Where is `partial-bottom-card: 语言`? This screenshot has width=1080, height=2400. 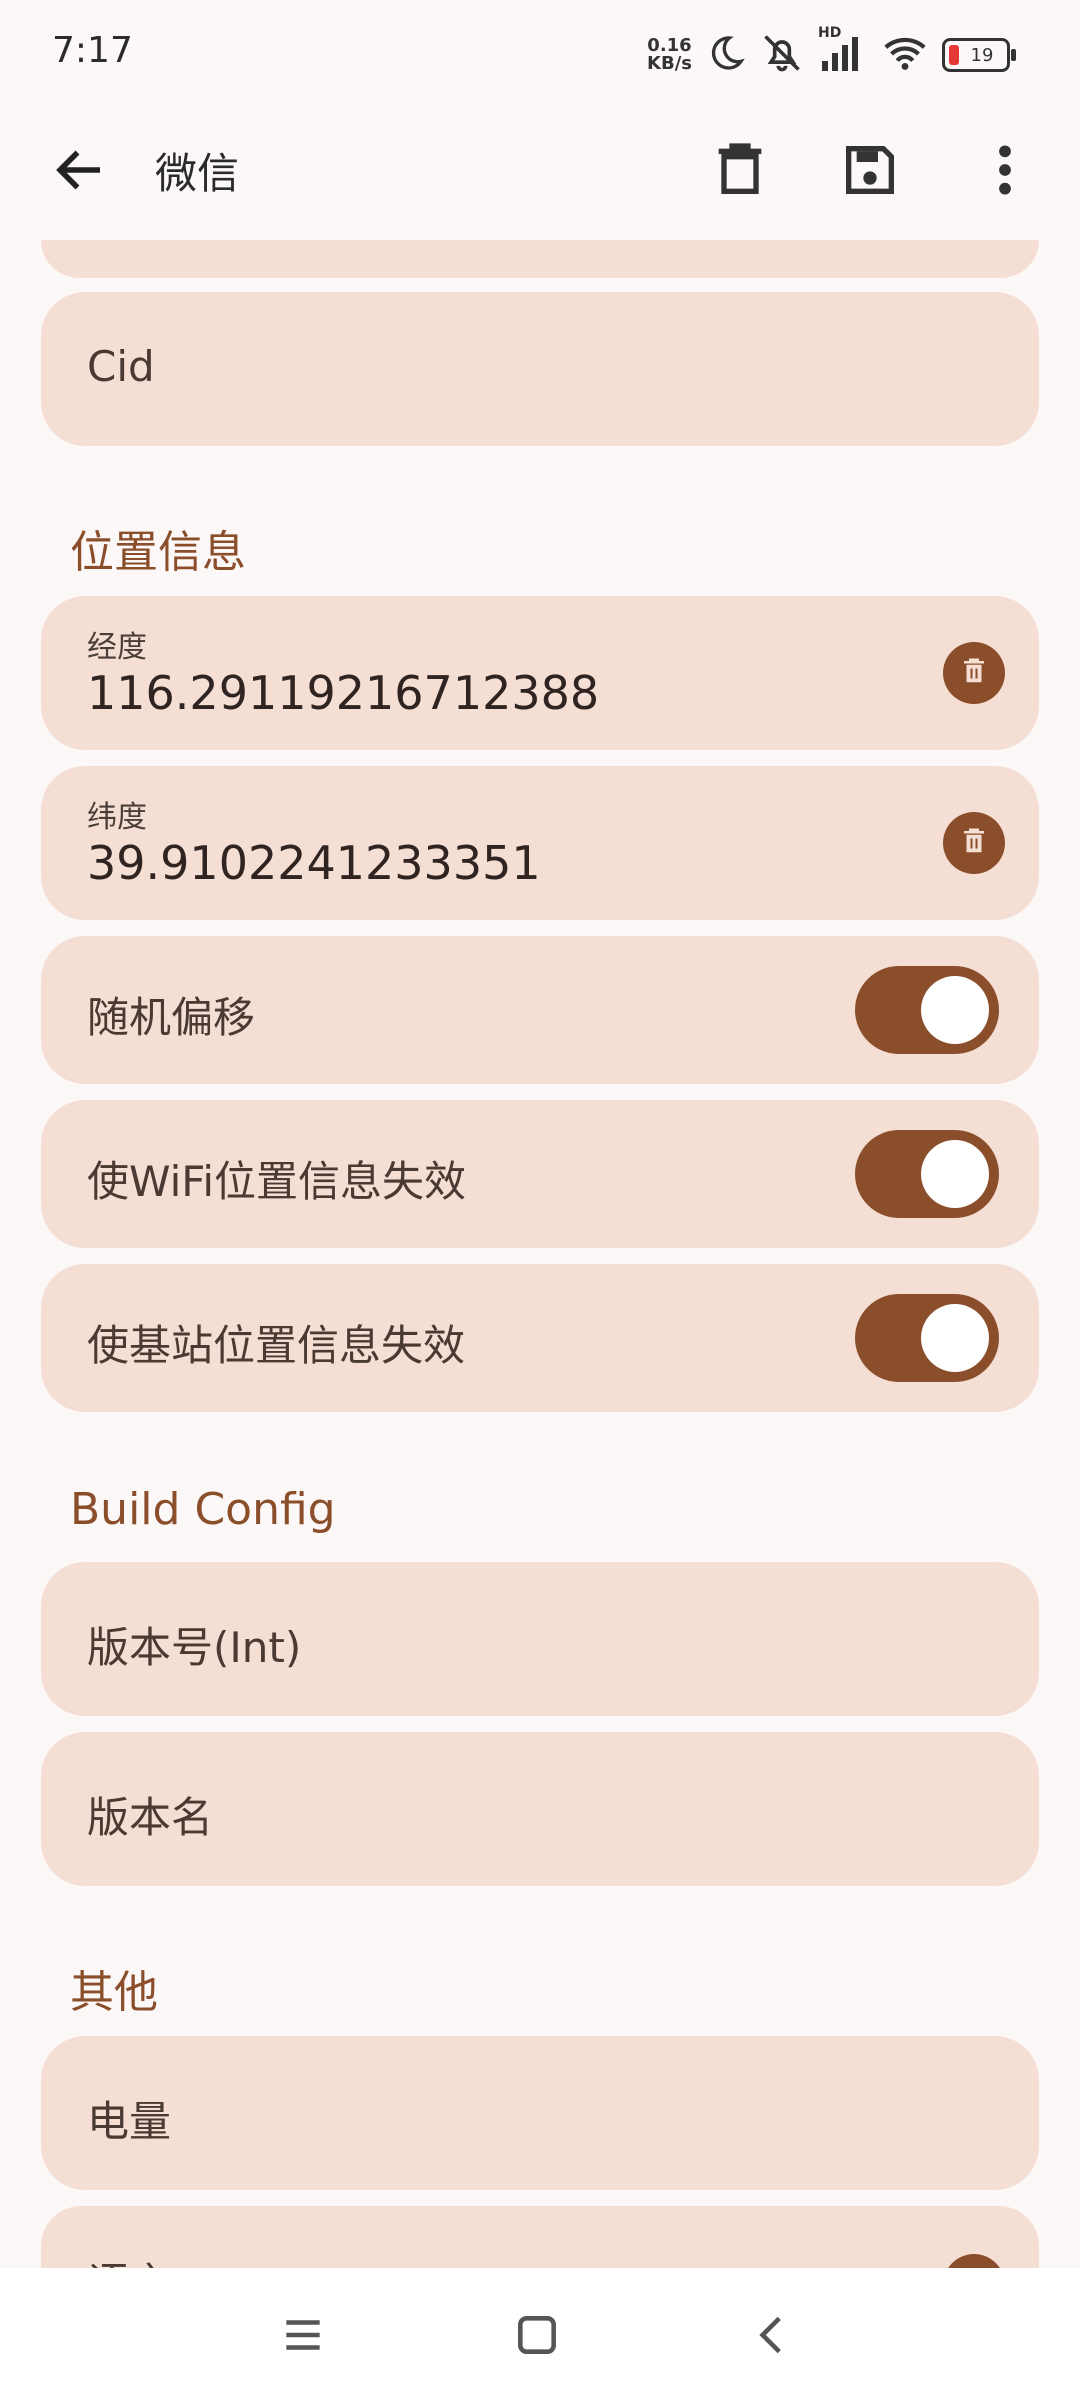 partial-bottom-card: 语言 is located at coordinates (540, 2237).